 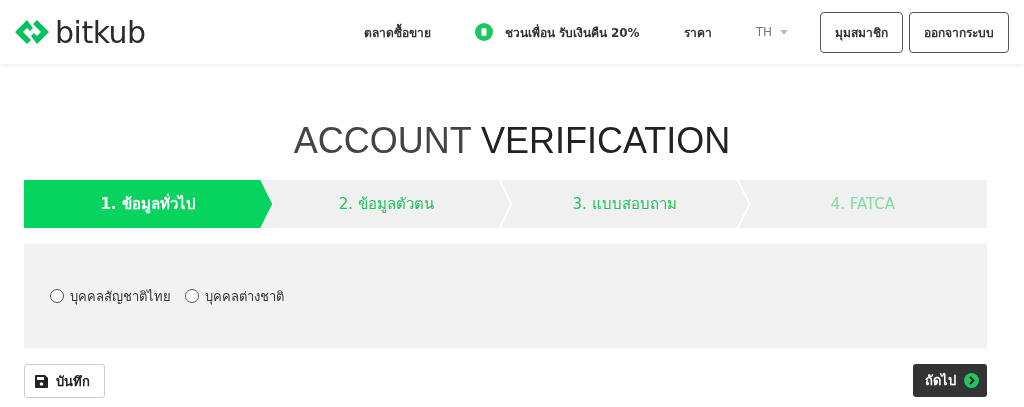 What do you see at coordinates (512, 141) in the screenshot?
I see `page-title: ACCOUNT VERIFICATION` at bounding box center [512, 141].